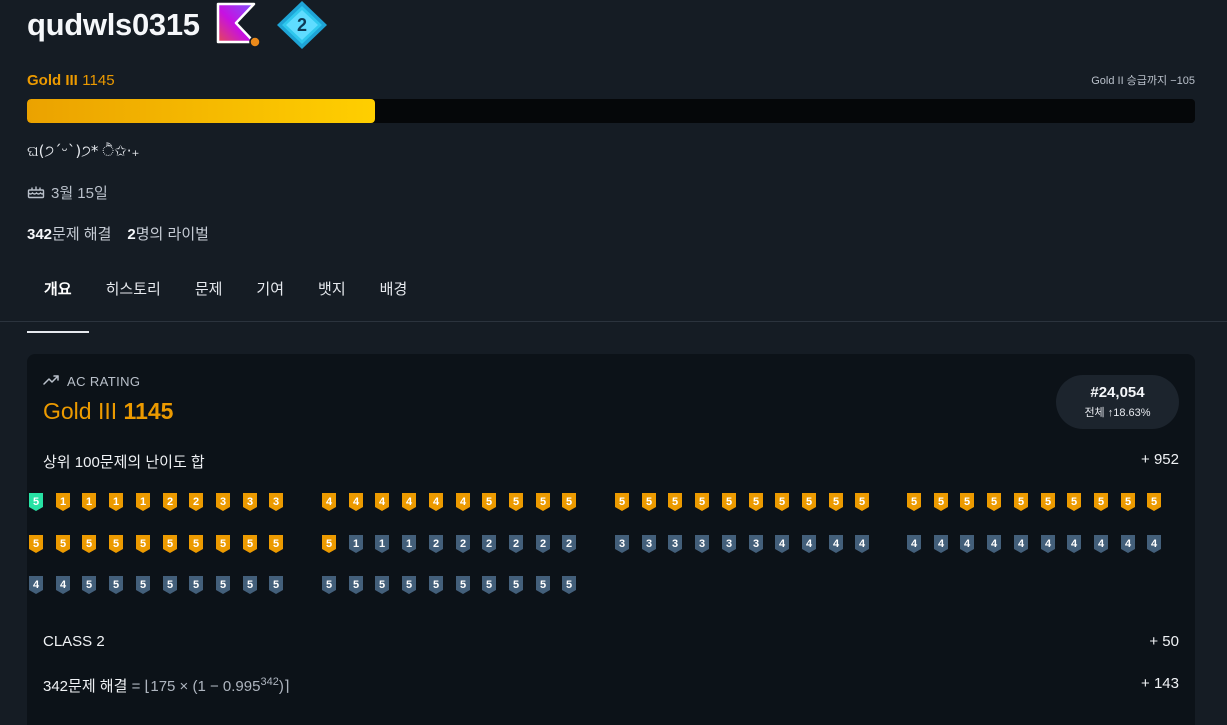  Describe the element at coordinates (1117, 402) in the screenshot. I see `rank-pill: #24,054 전체 ↑18.63%` at that location.